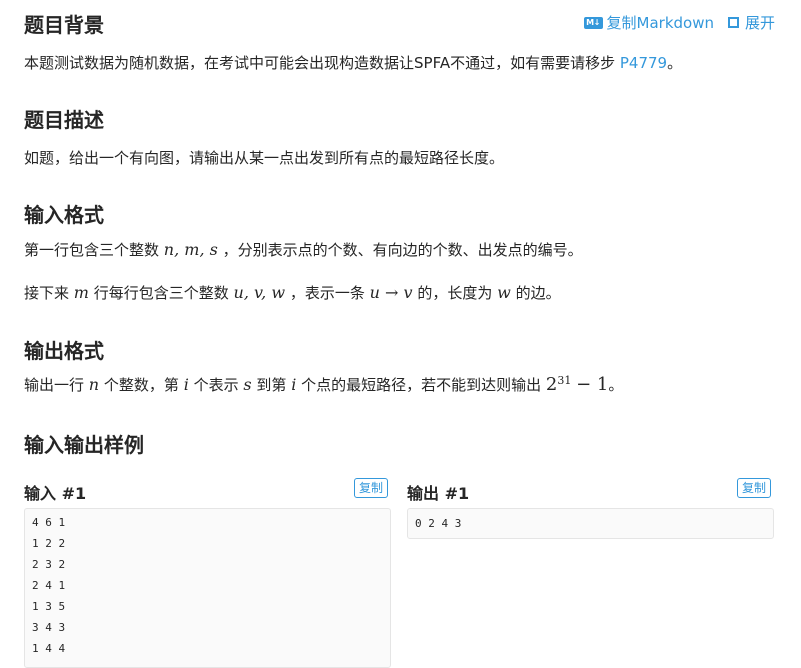 This screenshot has width=801, height=668. I want to click on math-s: s, so click(247, 384).